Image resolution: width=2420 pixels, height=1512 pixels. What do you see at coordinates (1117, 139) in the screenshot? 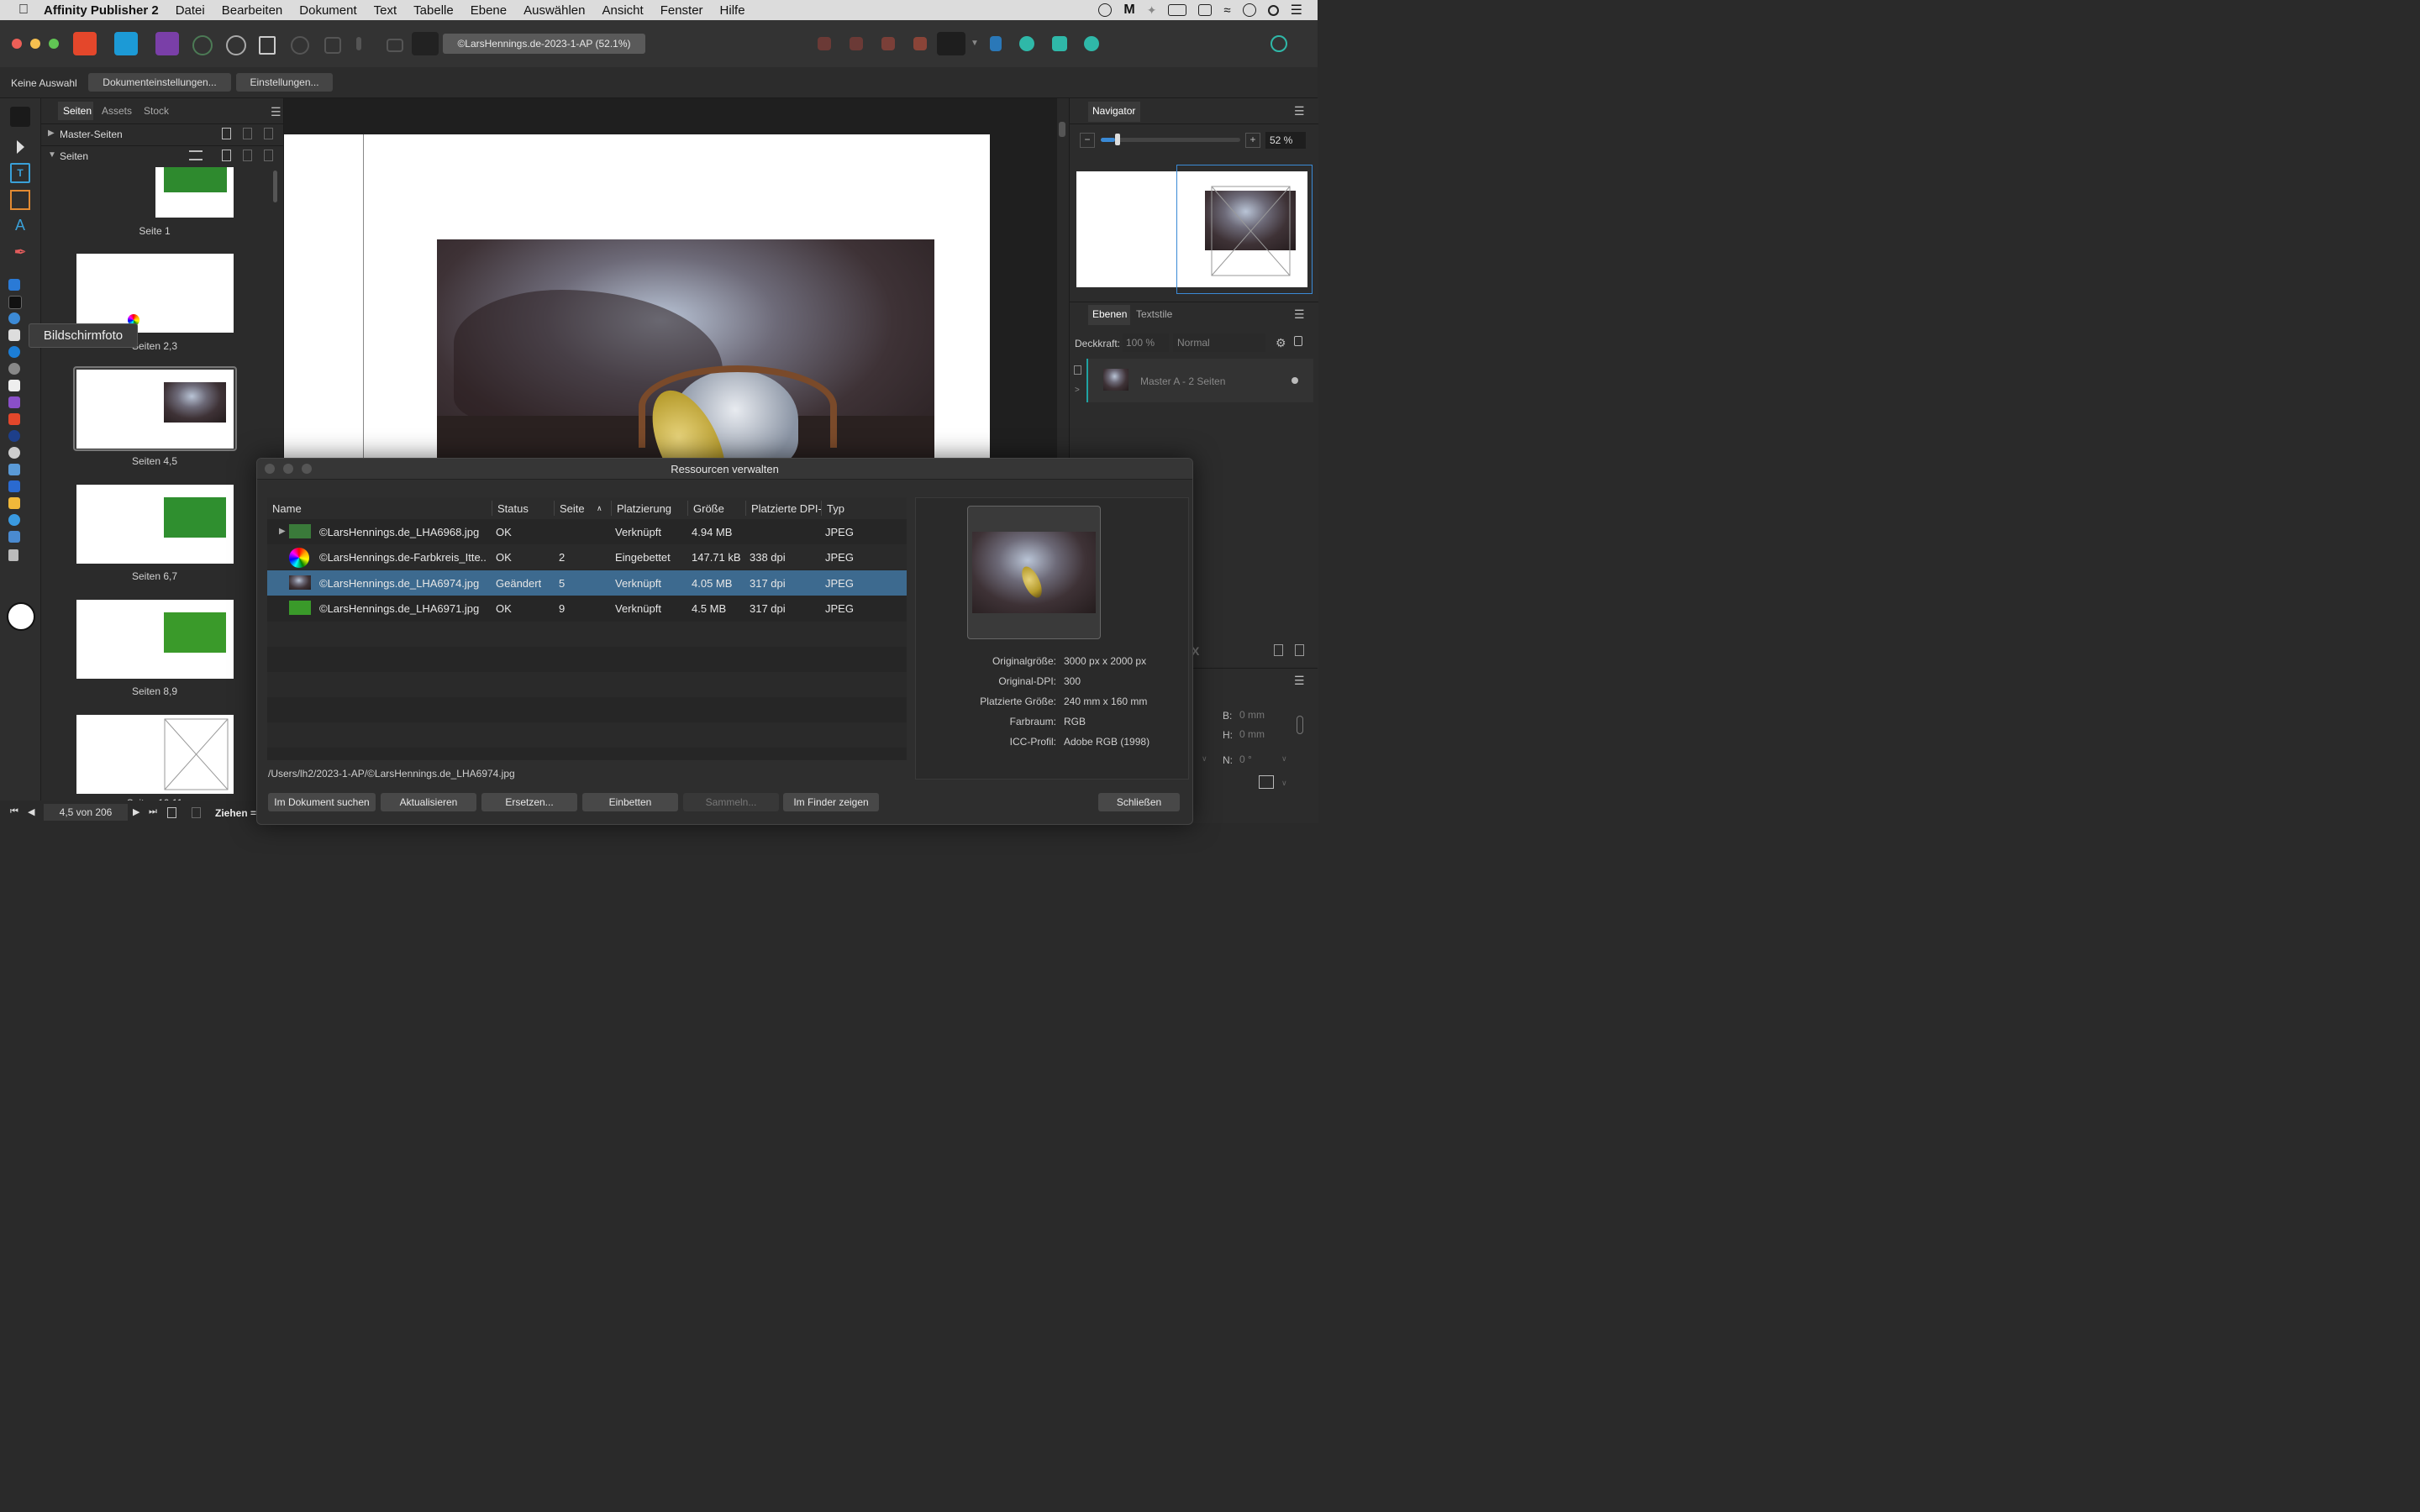
I see `zoom-slider-knob` at bounding box center [1117, 139].